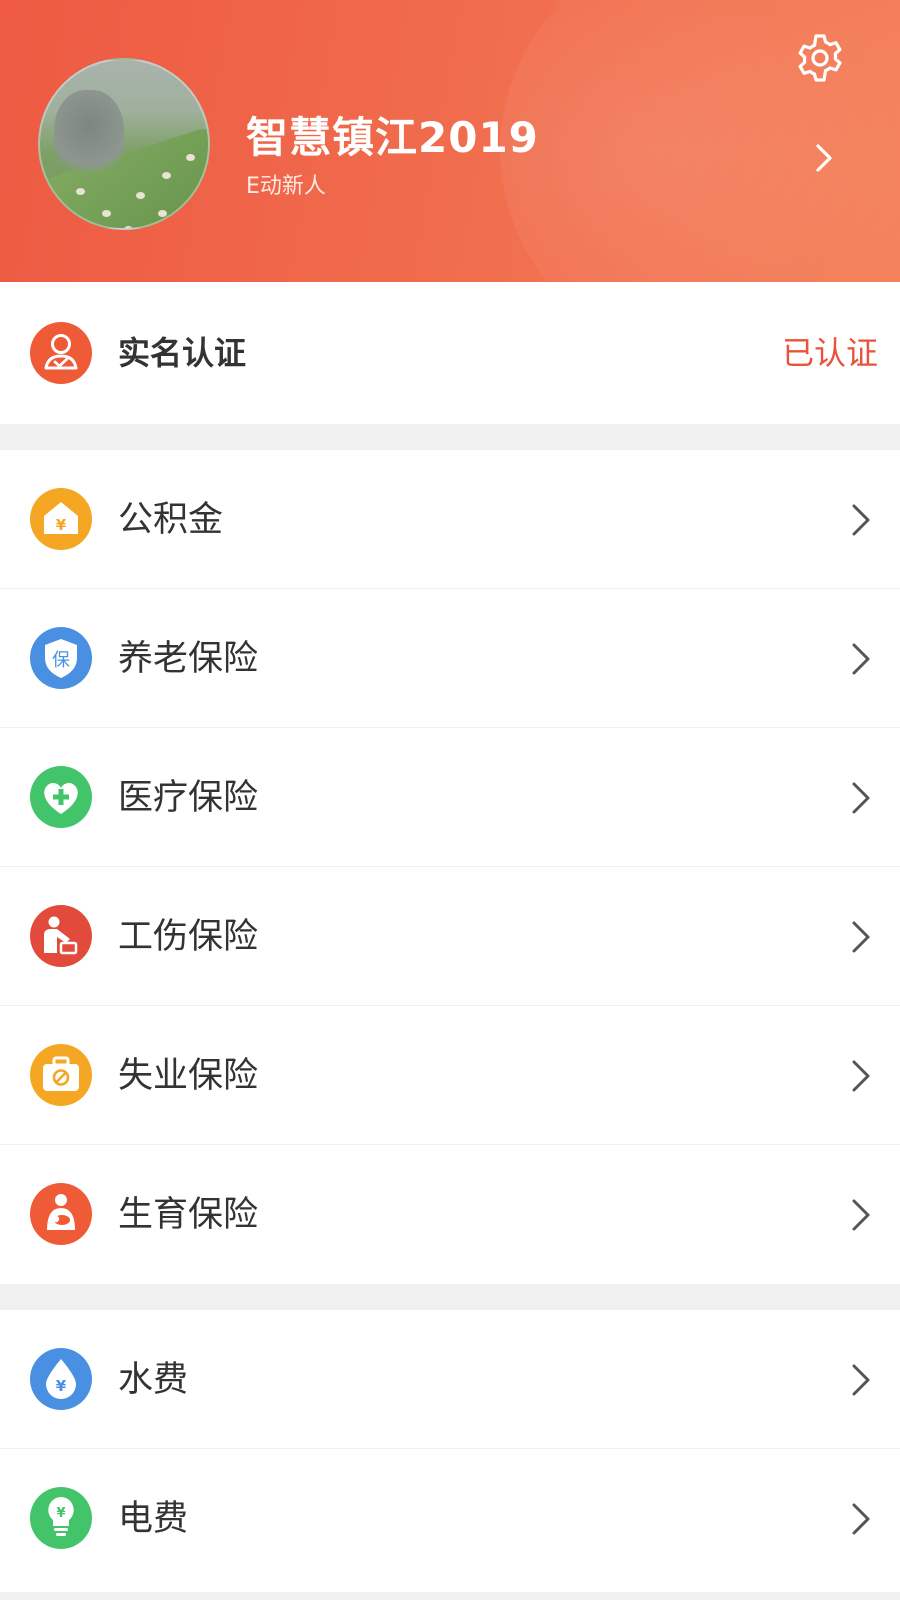 This screenshot has width=900, height=1600. I want to click on list-item-maternity: 生育保险, so click(450, 1214).